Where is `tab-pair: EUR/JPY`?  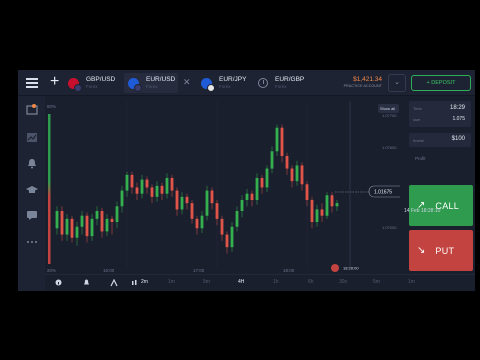 tab-pair: EUR/JPY is located at coordinates (233, 79).